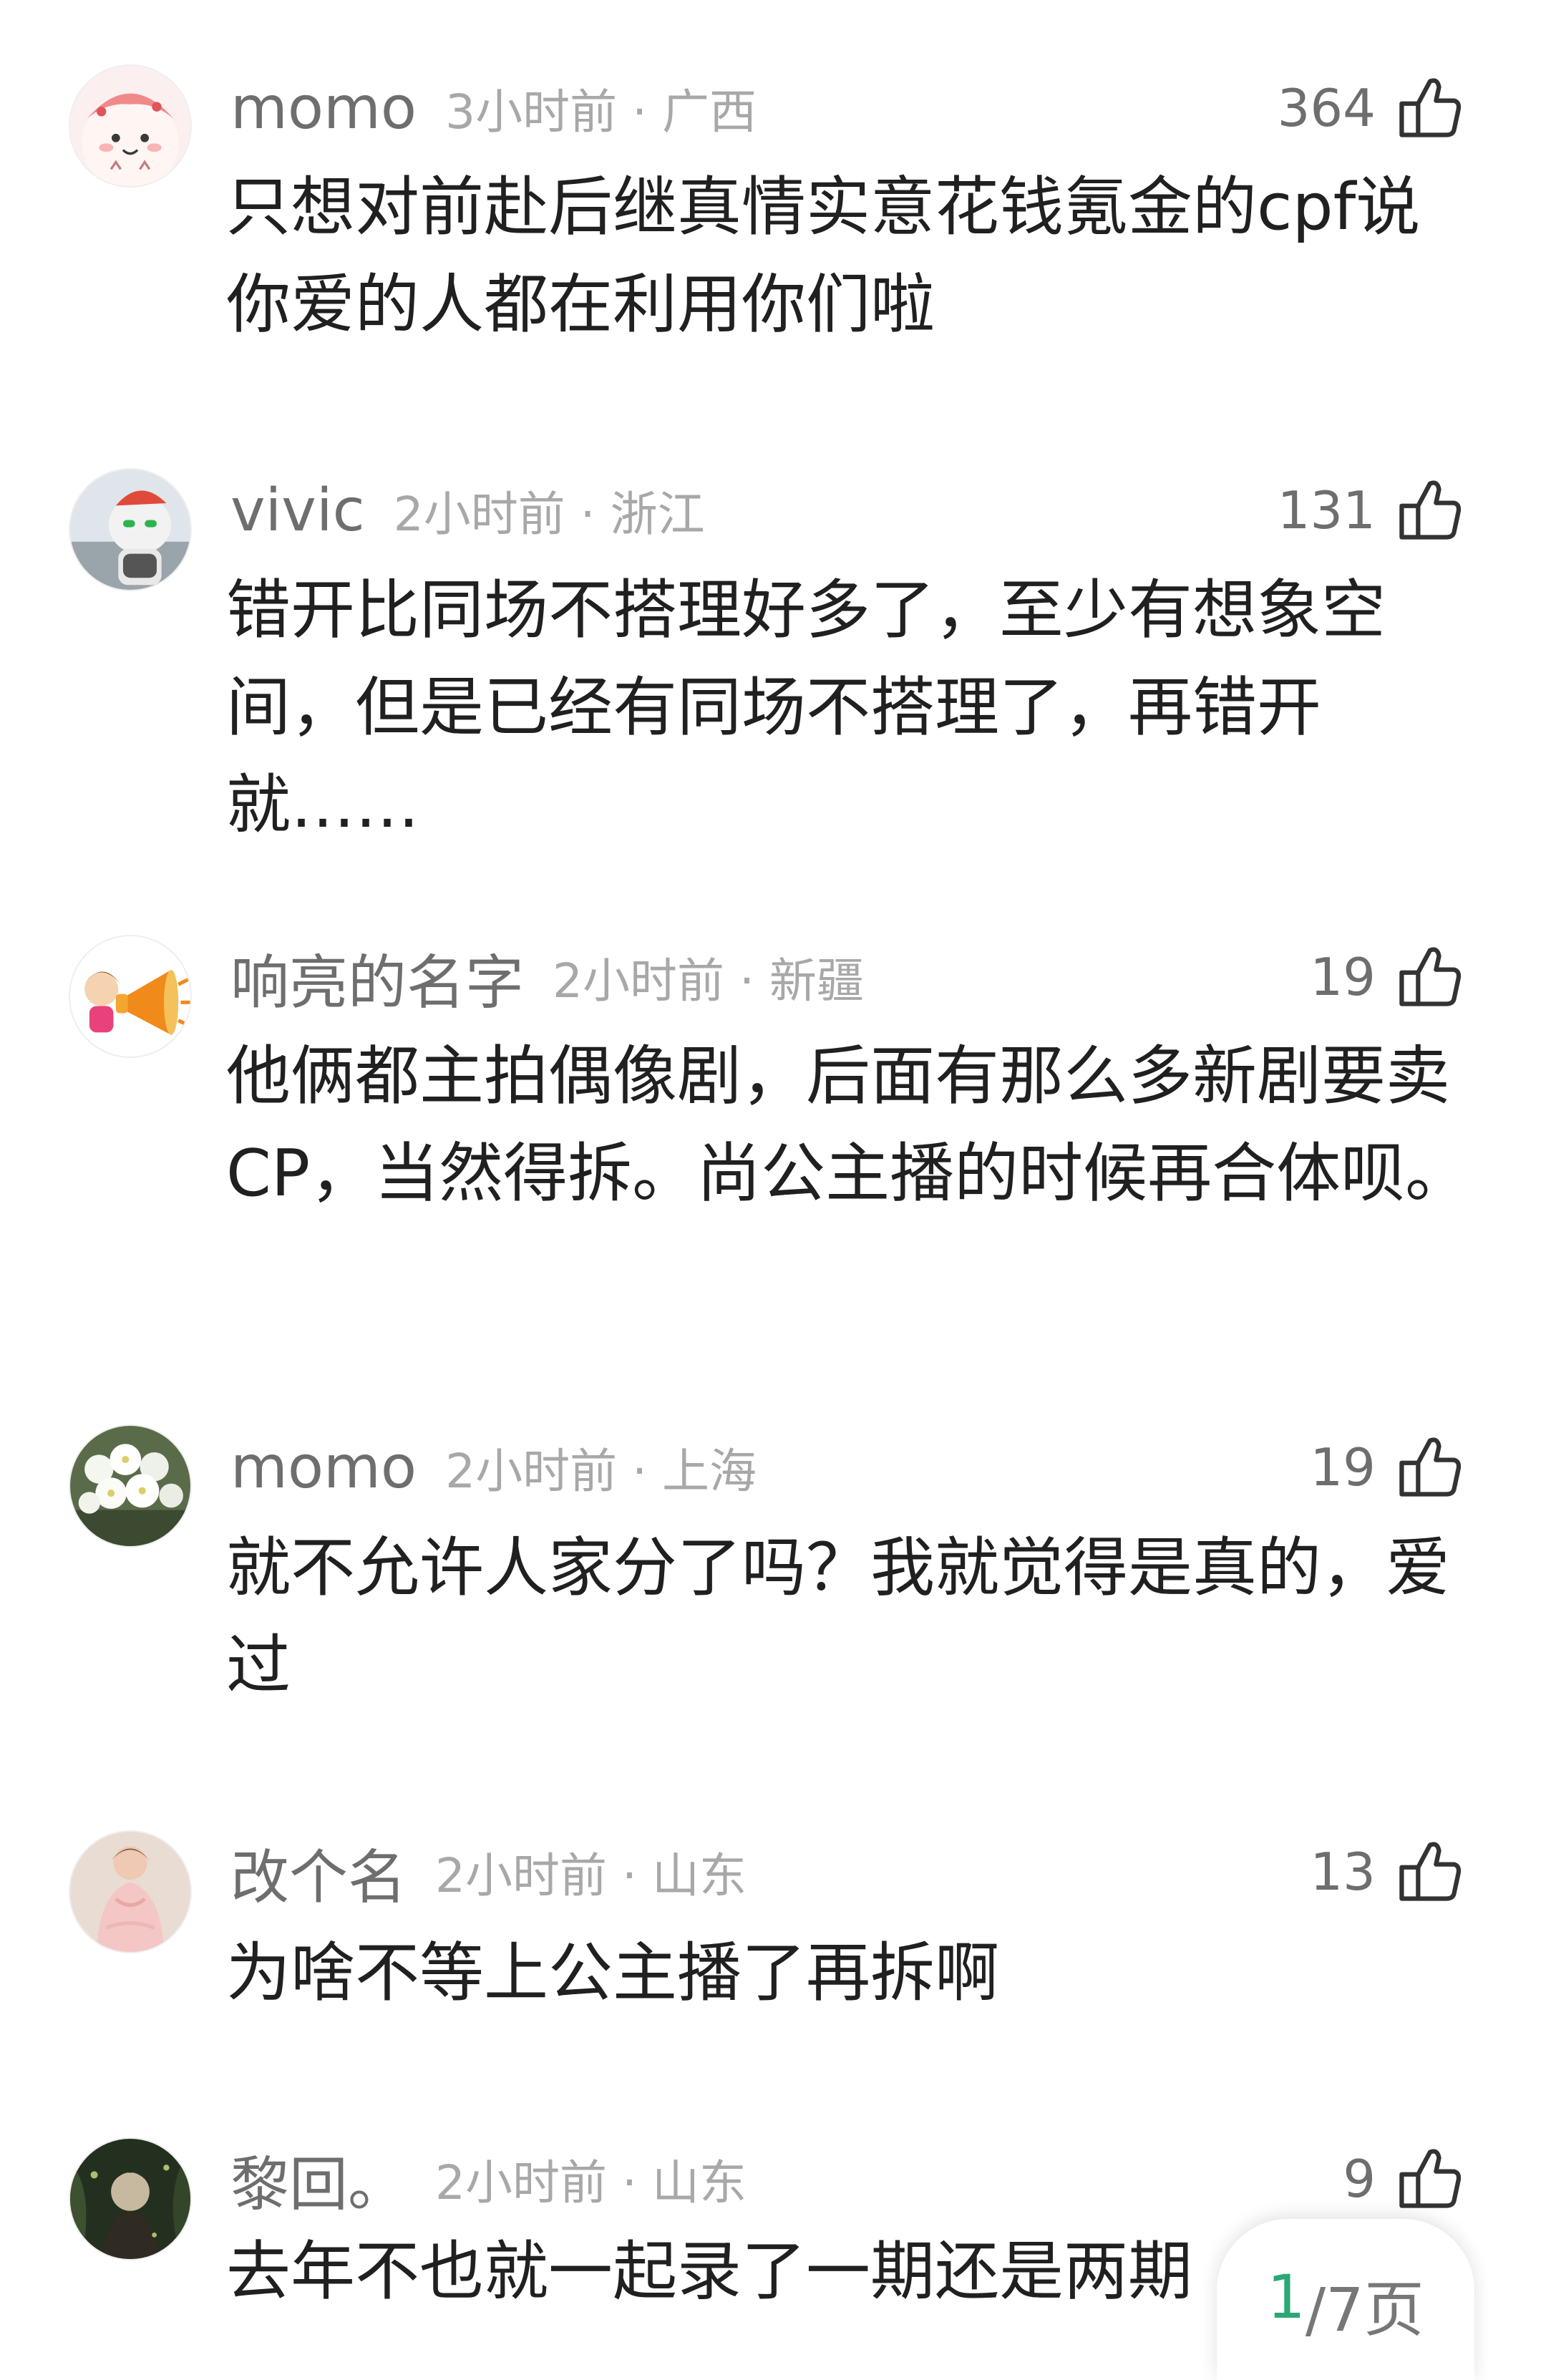  I want to click on comment-text: 他俩都主拍偶像剧，后面有那么多新剧要卖CP，当然得拆。尚公主播的时候再合体呗。, so click(848, 1125).